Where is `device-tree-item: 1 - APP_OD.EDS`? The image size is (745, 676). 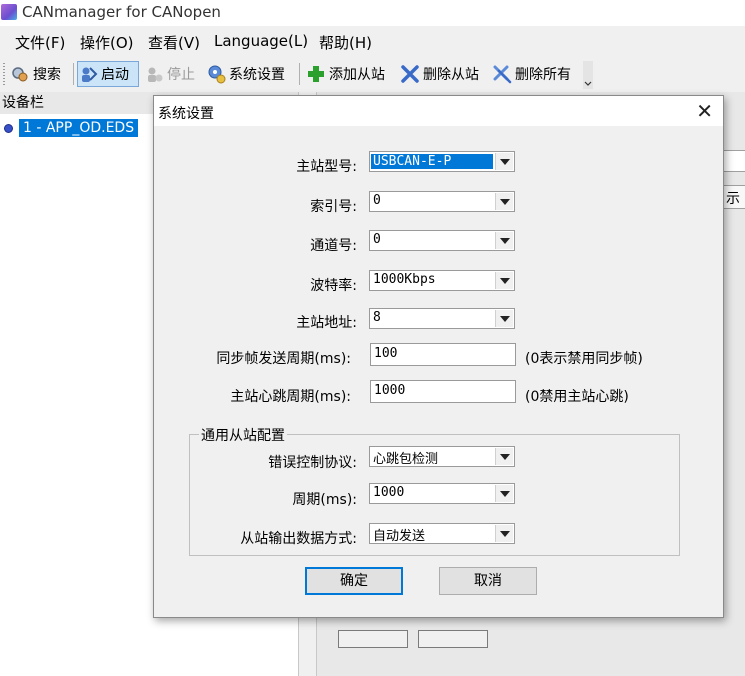 device-tree-item: 1 - APP_OD.EDS is located at coordinates (71, 128).